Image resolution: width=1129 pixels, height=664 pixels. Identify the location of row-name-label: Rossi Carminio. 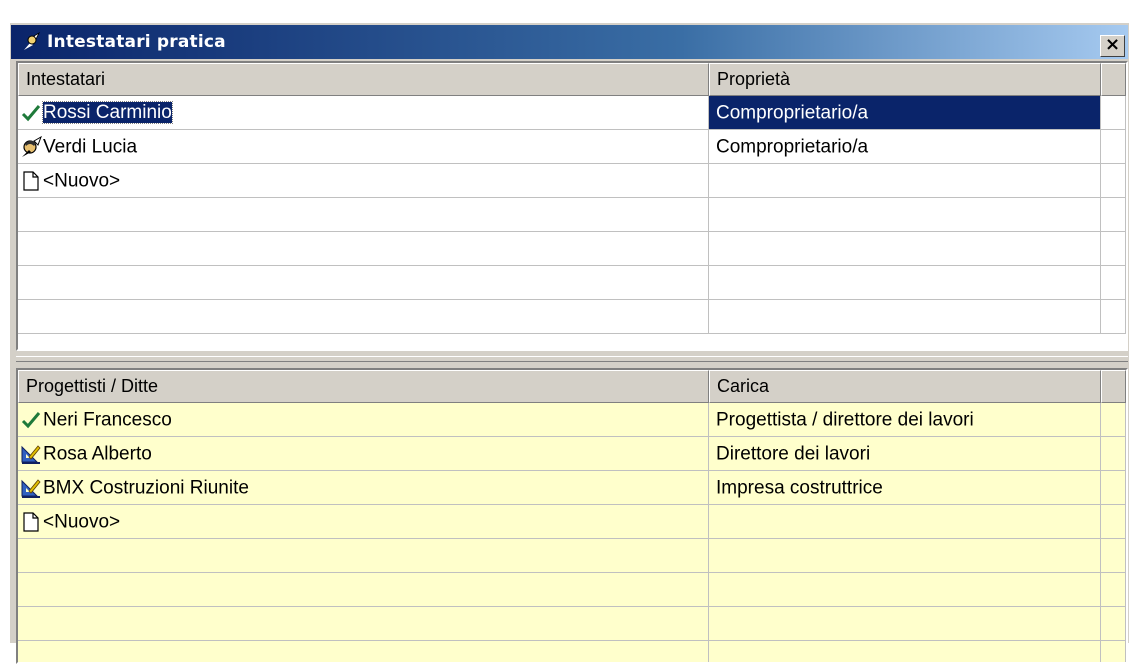
(107, 113).